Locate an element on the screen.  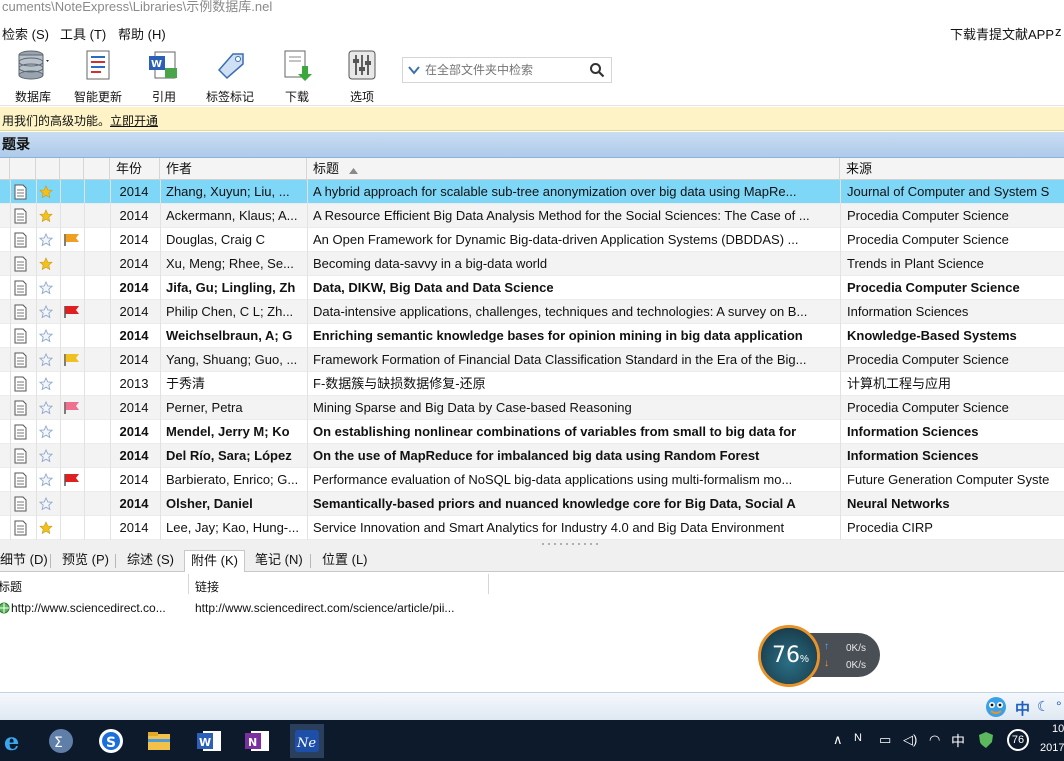
calculator-sigma-icon: Σ is located at coordinates (61, 741).